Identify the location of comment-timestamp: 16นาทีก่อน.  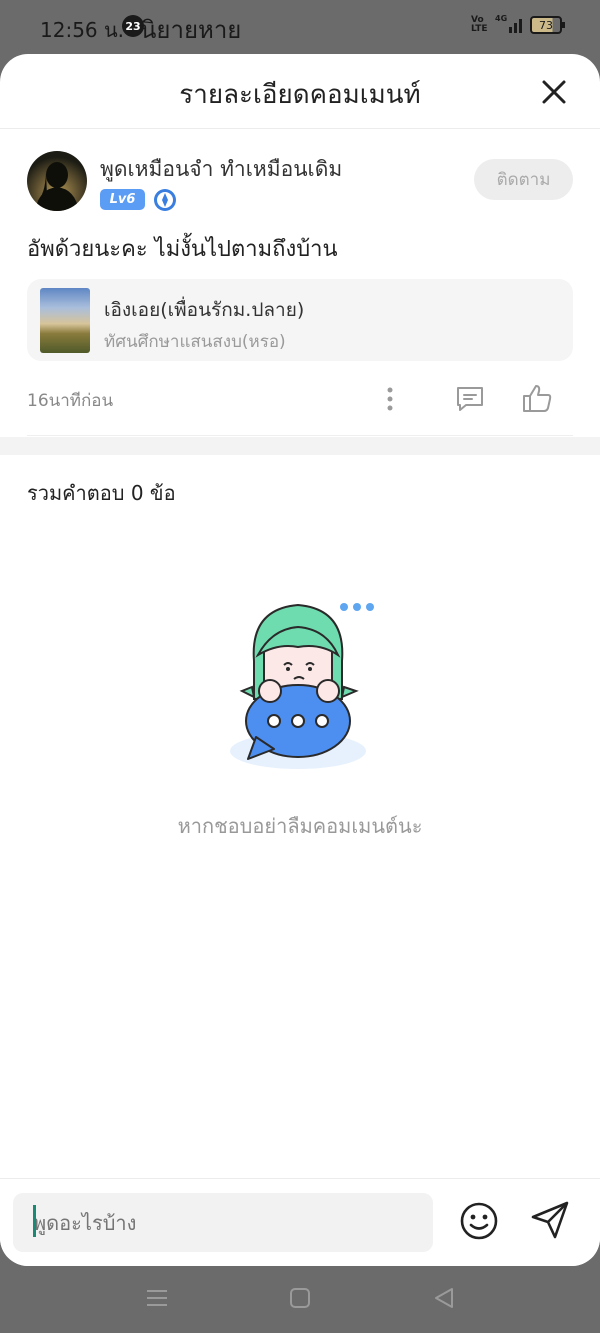
(70, 401).